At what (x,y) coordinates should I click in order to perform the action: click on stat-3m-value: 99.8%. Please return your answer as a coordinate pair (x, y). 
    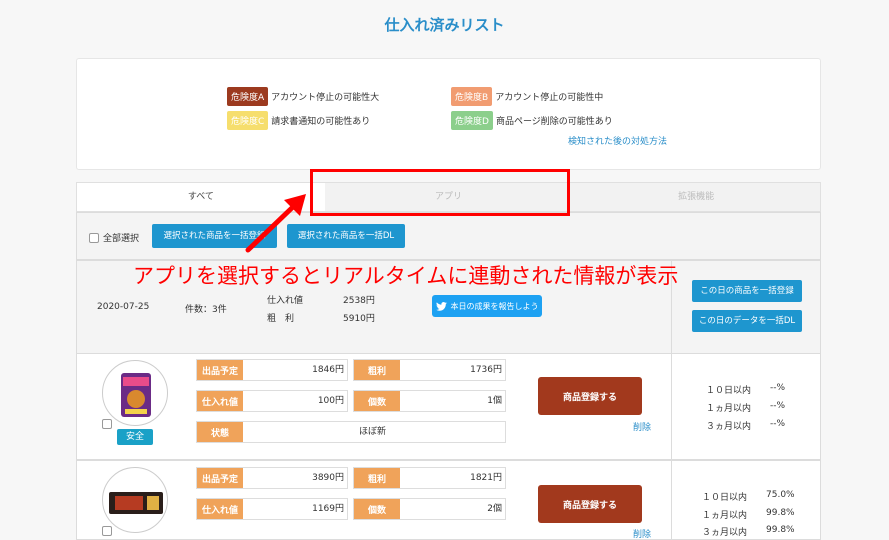
    Looking at the image, I should click on (780, 530).